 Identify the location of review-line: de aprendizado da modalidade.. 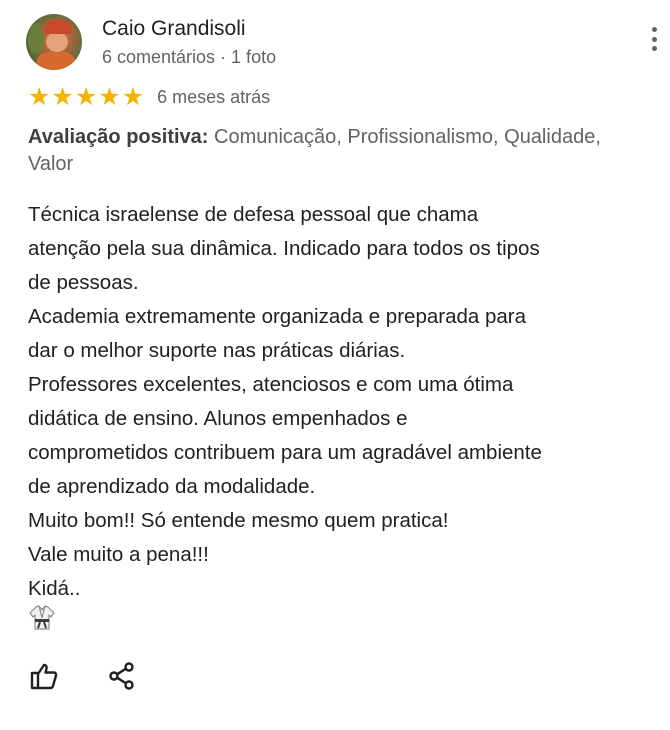
(172, 486).